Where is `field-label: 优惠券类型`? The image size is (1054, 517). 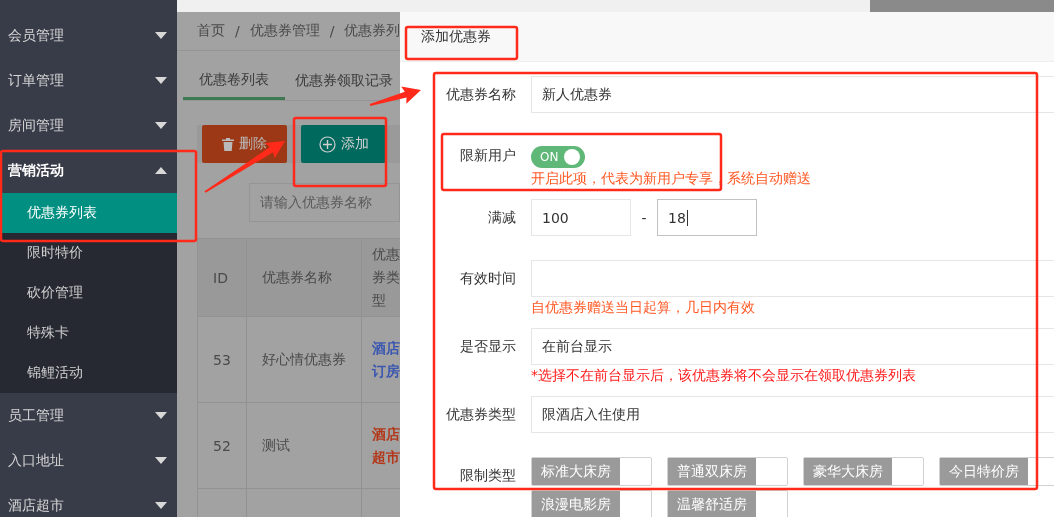 field-label: 优惠券类型 is located at coordinates (480, 414).